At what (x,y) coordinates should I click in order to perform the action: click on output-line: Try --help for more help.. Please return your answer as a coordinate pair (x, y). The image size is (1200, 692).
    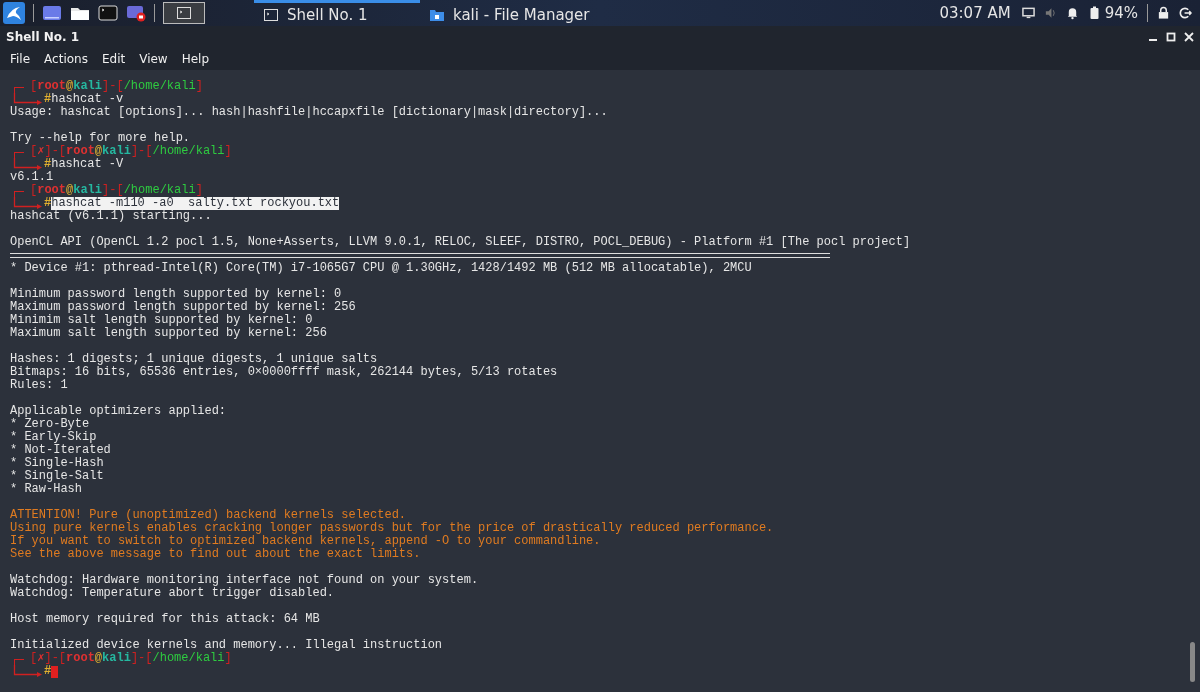
    Looking at the image, I should click on (100, 138).